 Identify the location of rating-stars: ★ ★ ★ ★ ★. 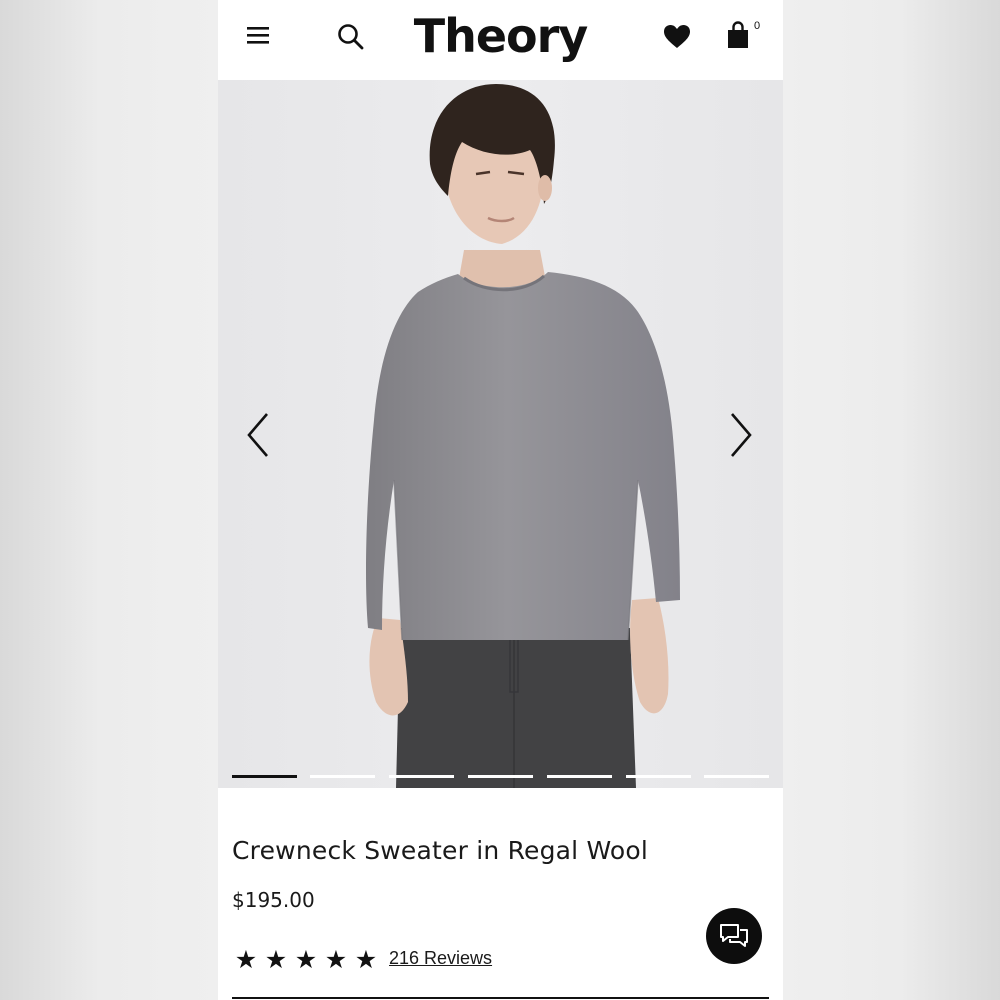
(306, 960).